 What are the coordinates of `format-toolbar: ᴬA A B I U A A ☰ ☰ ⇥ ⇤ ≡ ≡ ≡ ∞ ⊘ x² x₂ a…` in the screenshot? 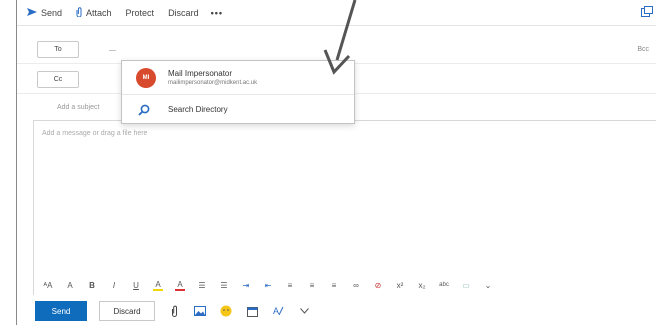 It's located at (344, 285).